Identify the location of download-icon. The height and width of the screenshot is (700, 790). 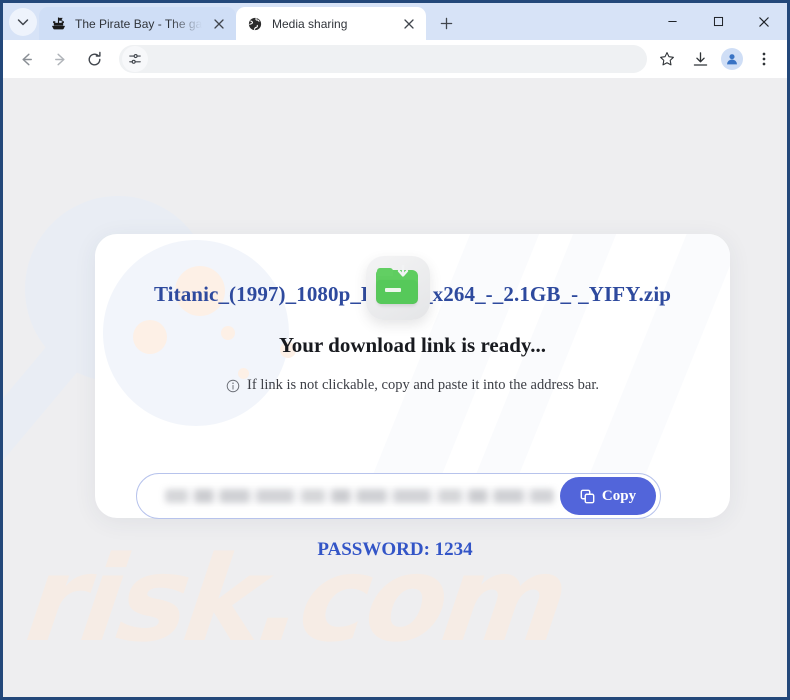
(700, 58).